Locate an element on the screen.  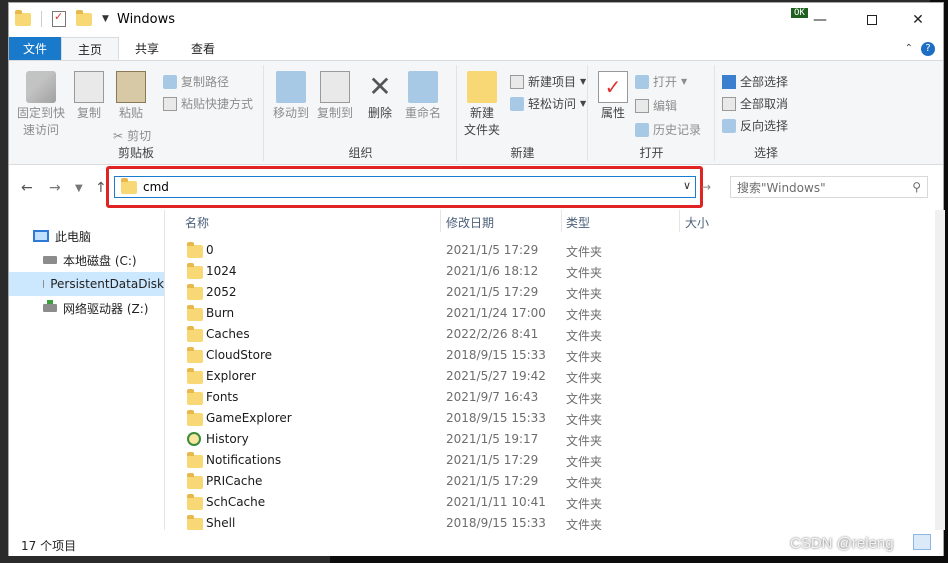
rename-button: 重命名 is located at coordinates (423, 96).